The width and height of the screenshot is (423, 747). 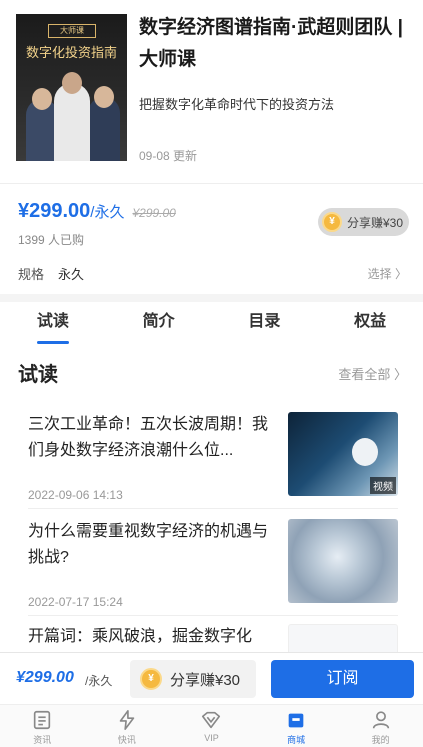 What do you see at coordinates (237, 104) in the screenshot?
I see `product-subtitle: 把握数字化革命时代下的投资方法` at bounding box center [237, 104].